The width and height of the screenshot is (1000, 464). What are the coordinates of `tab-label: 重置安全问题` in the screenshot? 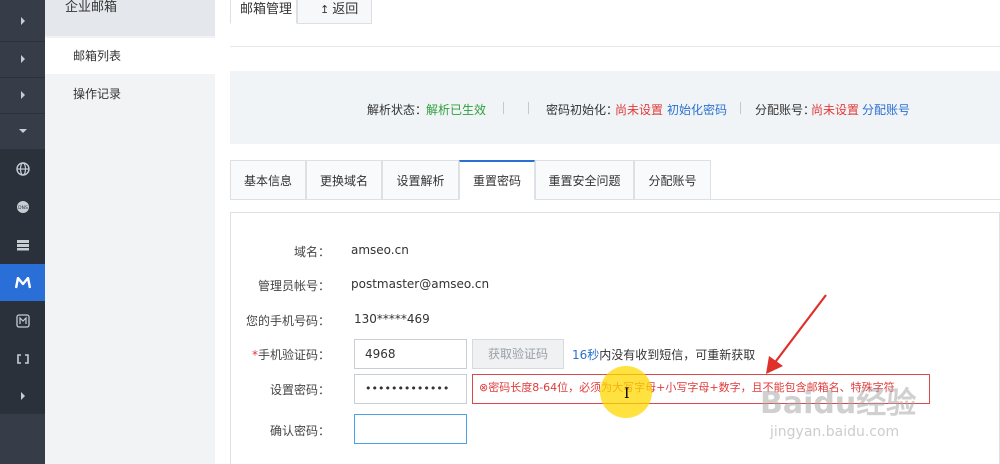 It's located at (584, 181).